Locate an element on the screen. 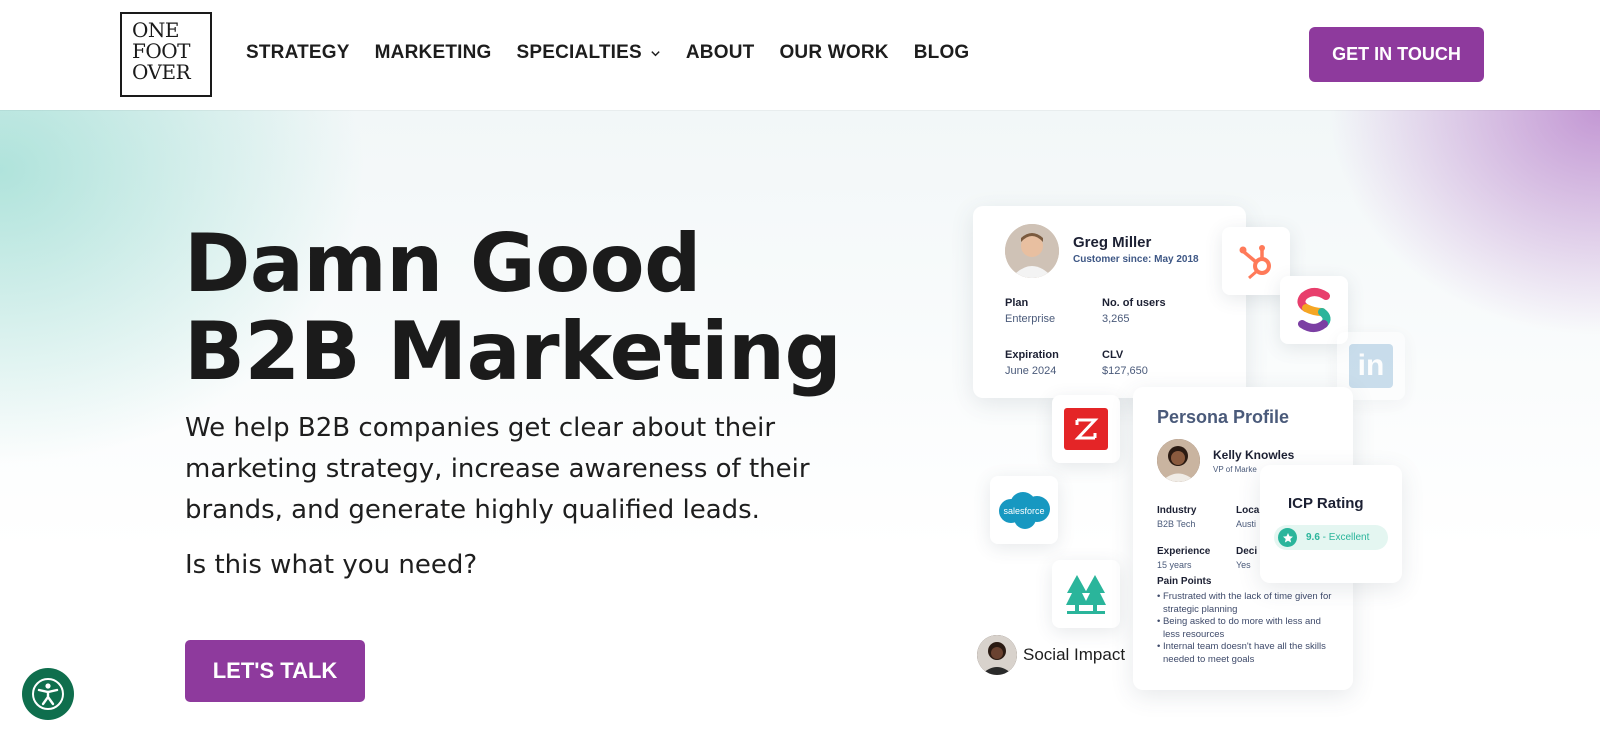 This screenshot has height=738, width=1600. nav-label: OUR WORK is located at coordinates (834, 52).